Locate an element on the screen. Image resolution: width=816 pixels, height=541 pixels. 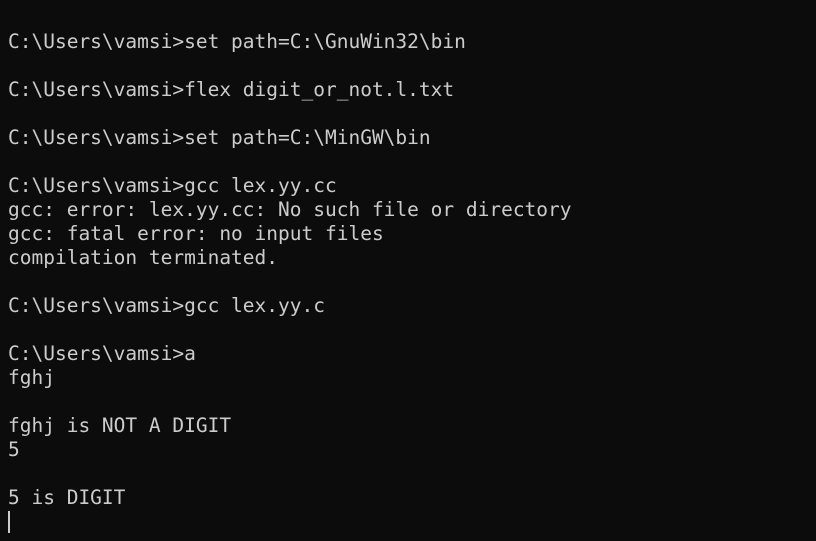
terminal-line: C:\Users\vamsi>gcc lex.yy.cc is located at coordinates (172, 185).